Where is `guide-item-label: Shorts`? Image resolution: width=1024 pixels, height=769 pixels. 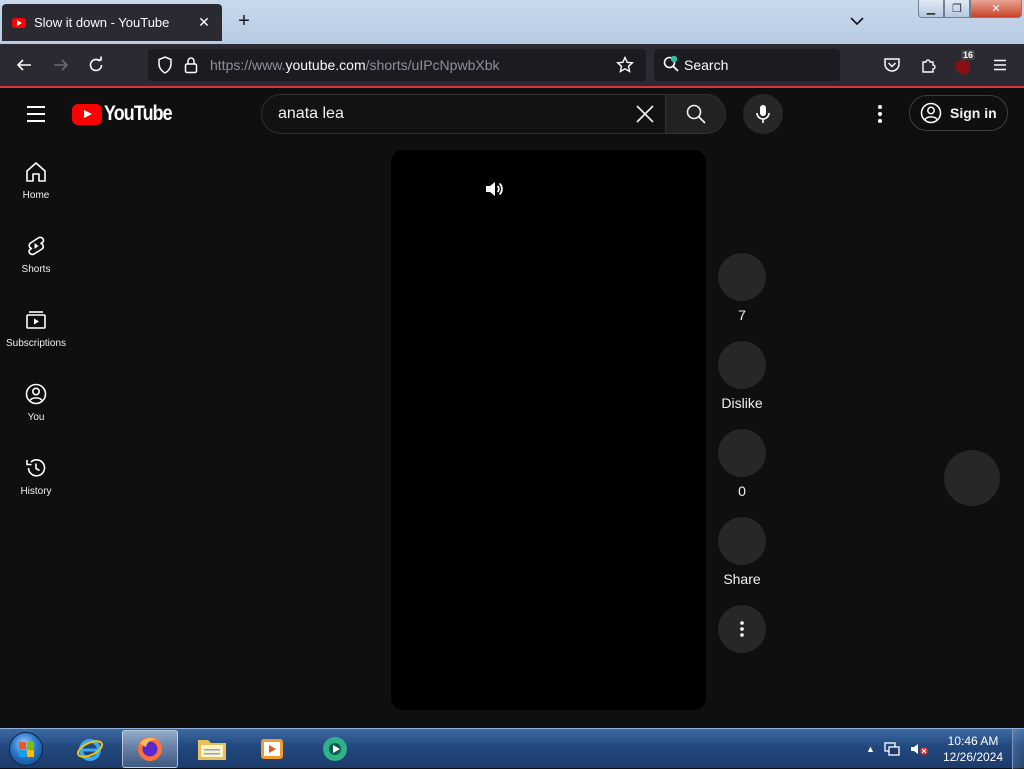 guide-item-label: Shorts is located at coordinates (36, 269).